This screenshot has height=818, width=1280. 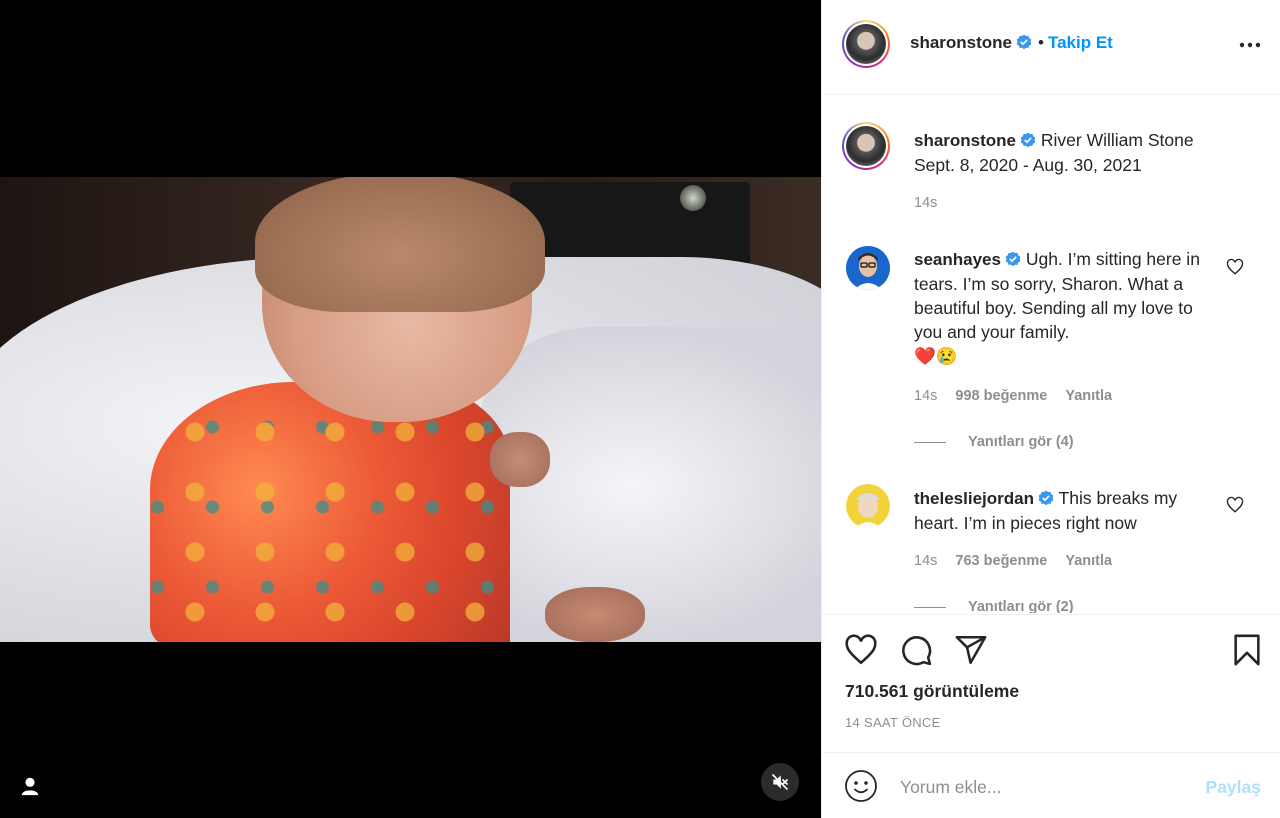 I want to click on caption-author-avatar-image, so click(x=866, y=146).